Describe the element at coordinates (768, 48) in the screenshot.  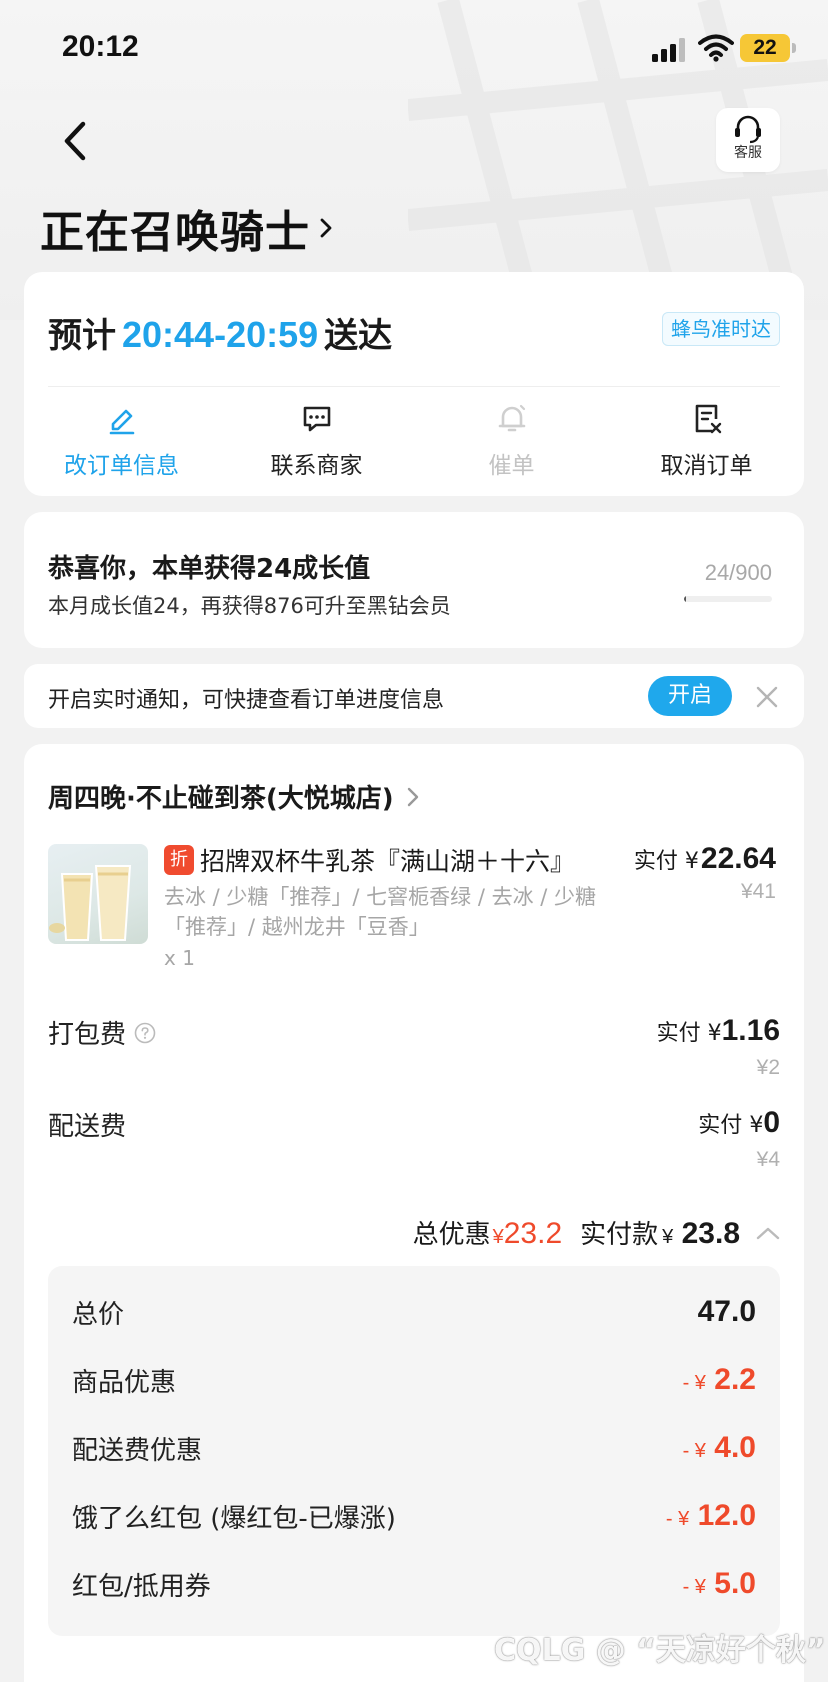
I see `battery-indicator: 22` at that location.